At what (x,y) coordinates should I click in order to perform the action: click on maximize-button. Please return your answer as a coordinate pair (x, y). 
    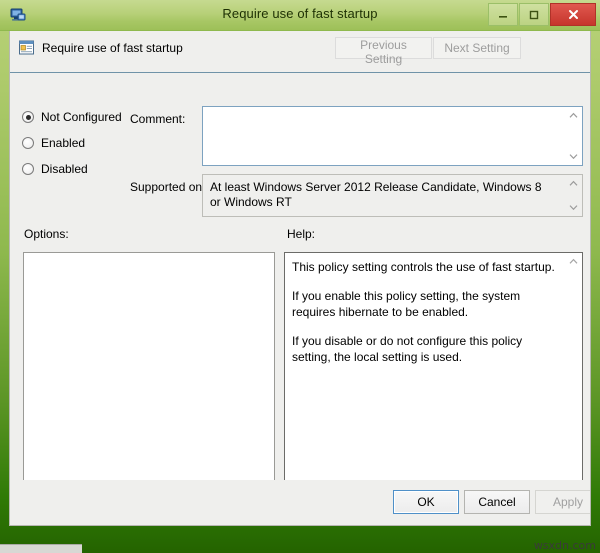
    Looking at the image, I should click on (534, 14).